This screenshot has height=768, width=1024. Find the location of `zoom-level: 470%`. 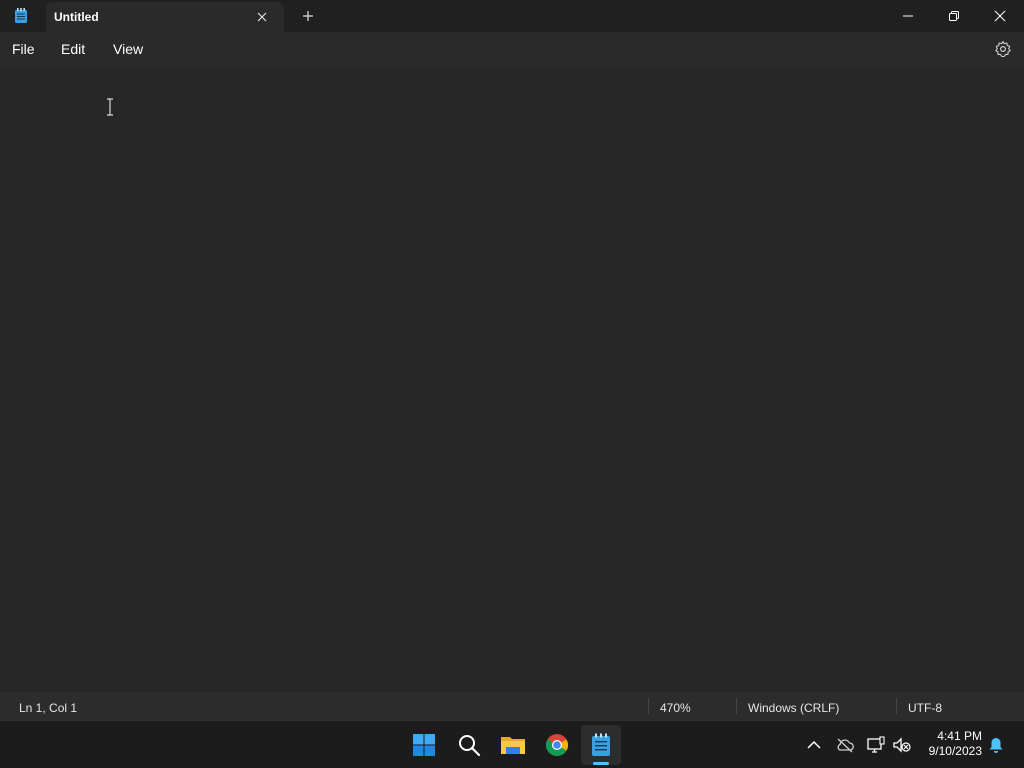

zoom-level: 470% is located at coordinates (675, 708).